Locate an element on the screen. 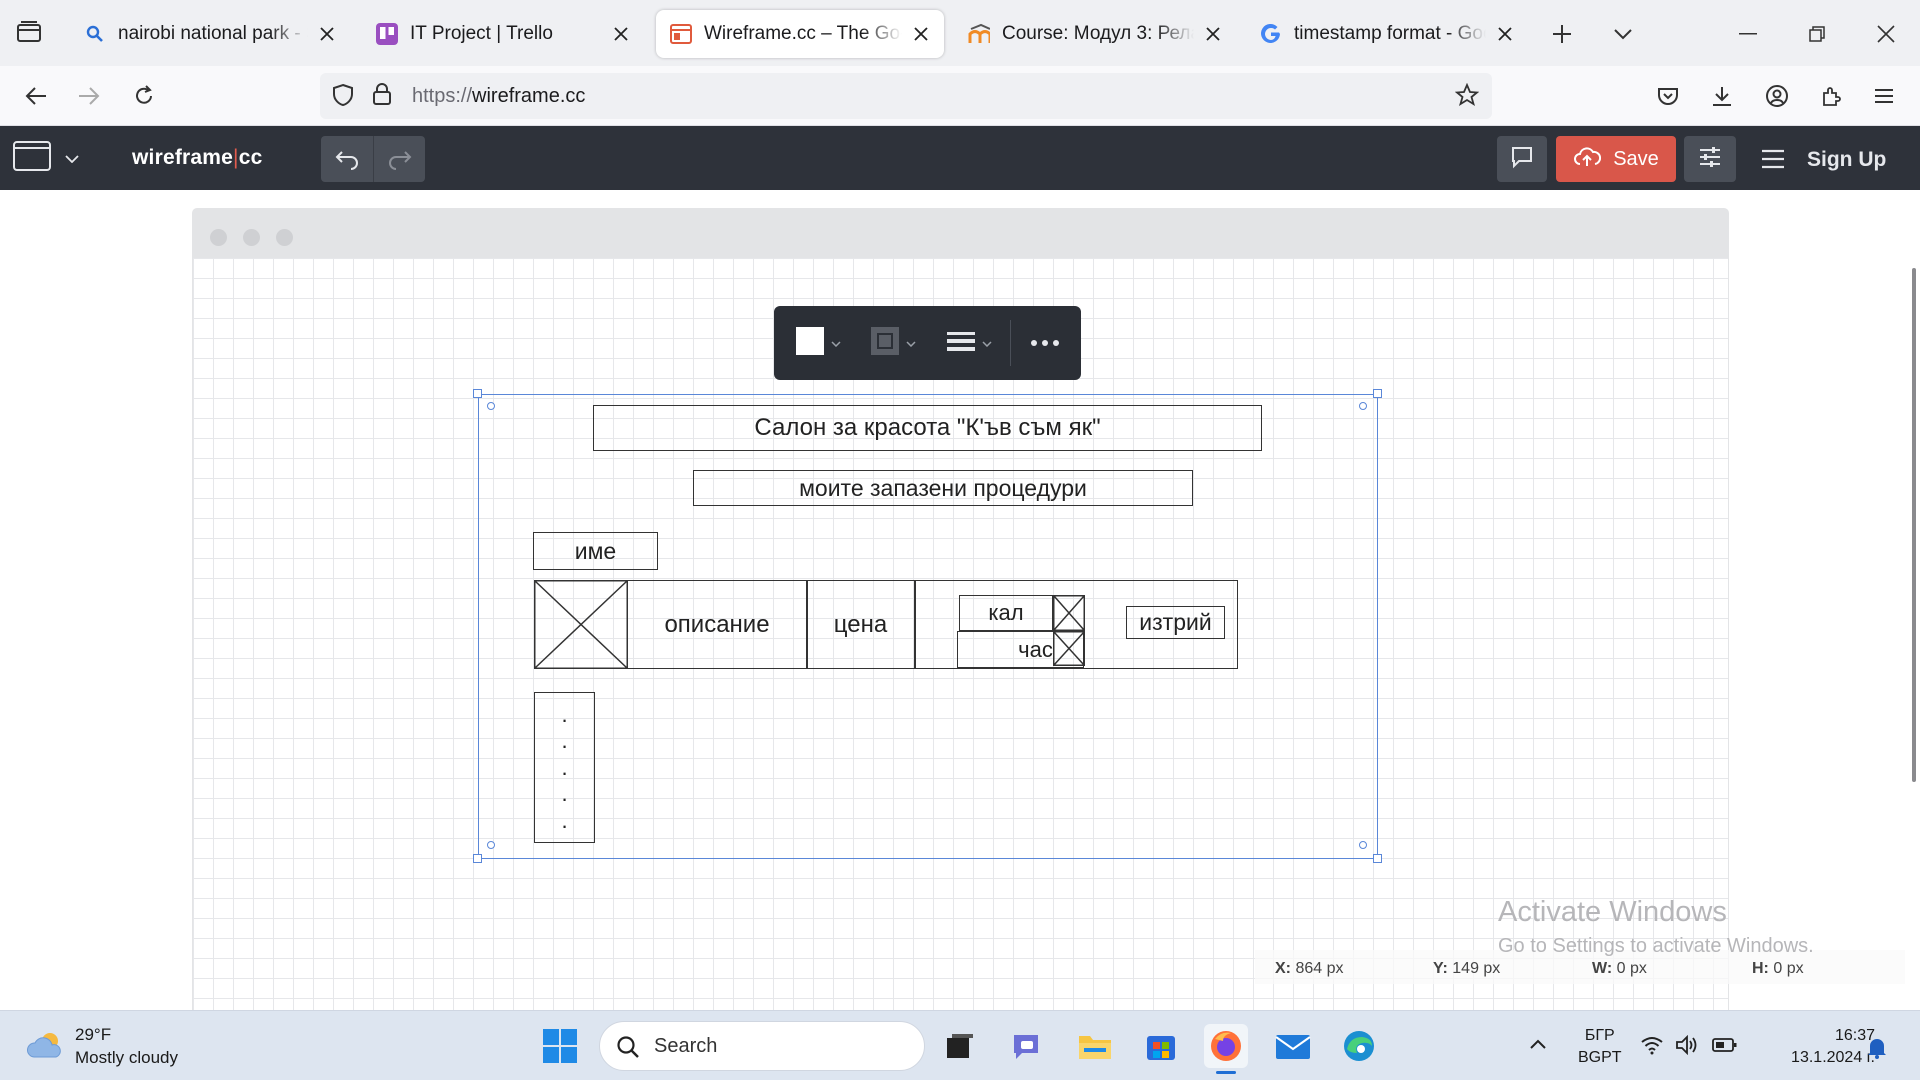 Image resolution: width=1920 pixels, height=1080 pixels. resize-handle-top-right is located at coordinates (1377, 393).